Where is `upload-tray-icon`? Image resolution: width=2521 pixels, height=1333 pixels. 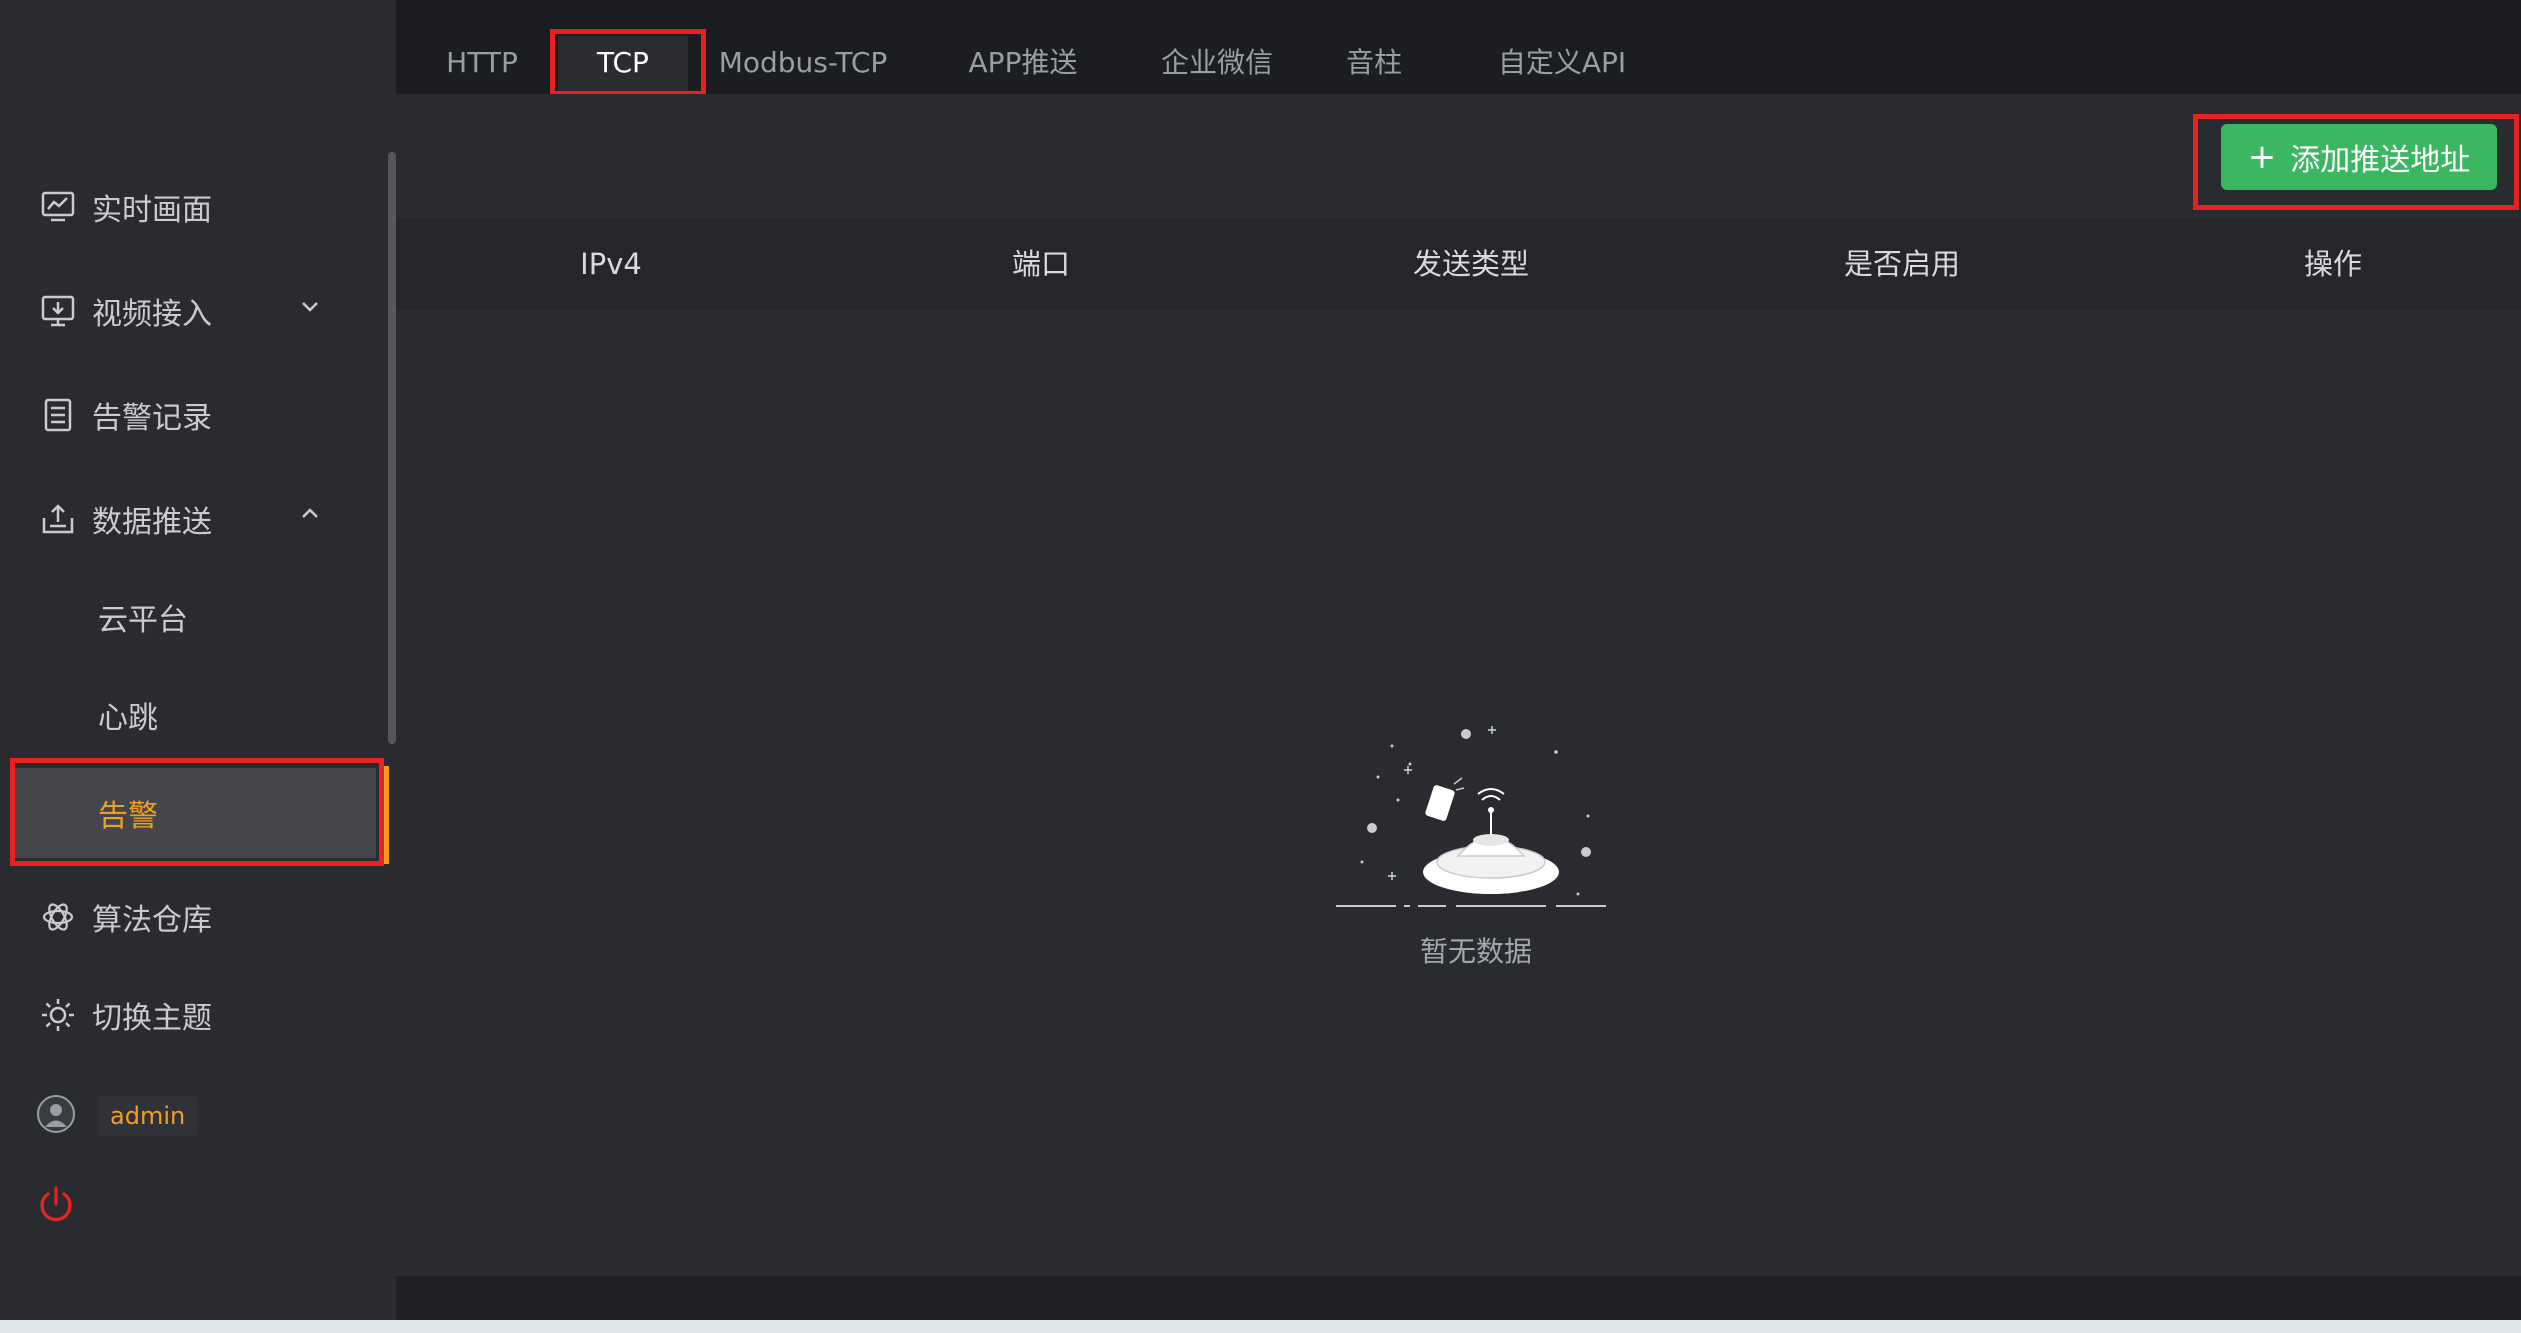 upload-tray-icon is located at coordinates (58, 519).